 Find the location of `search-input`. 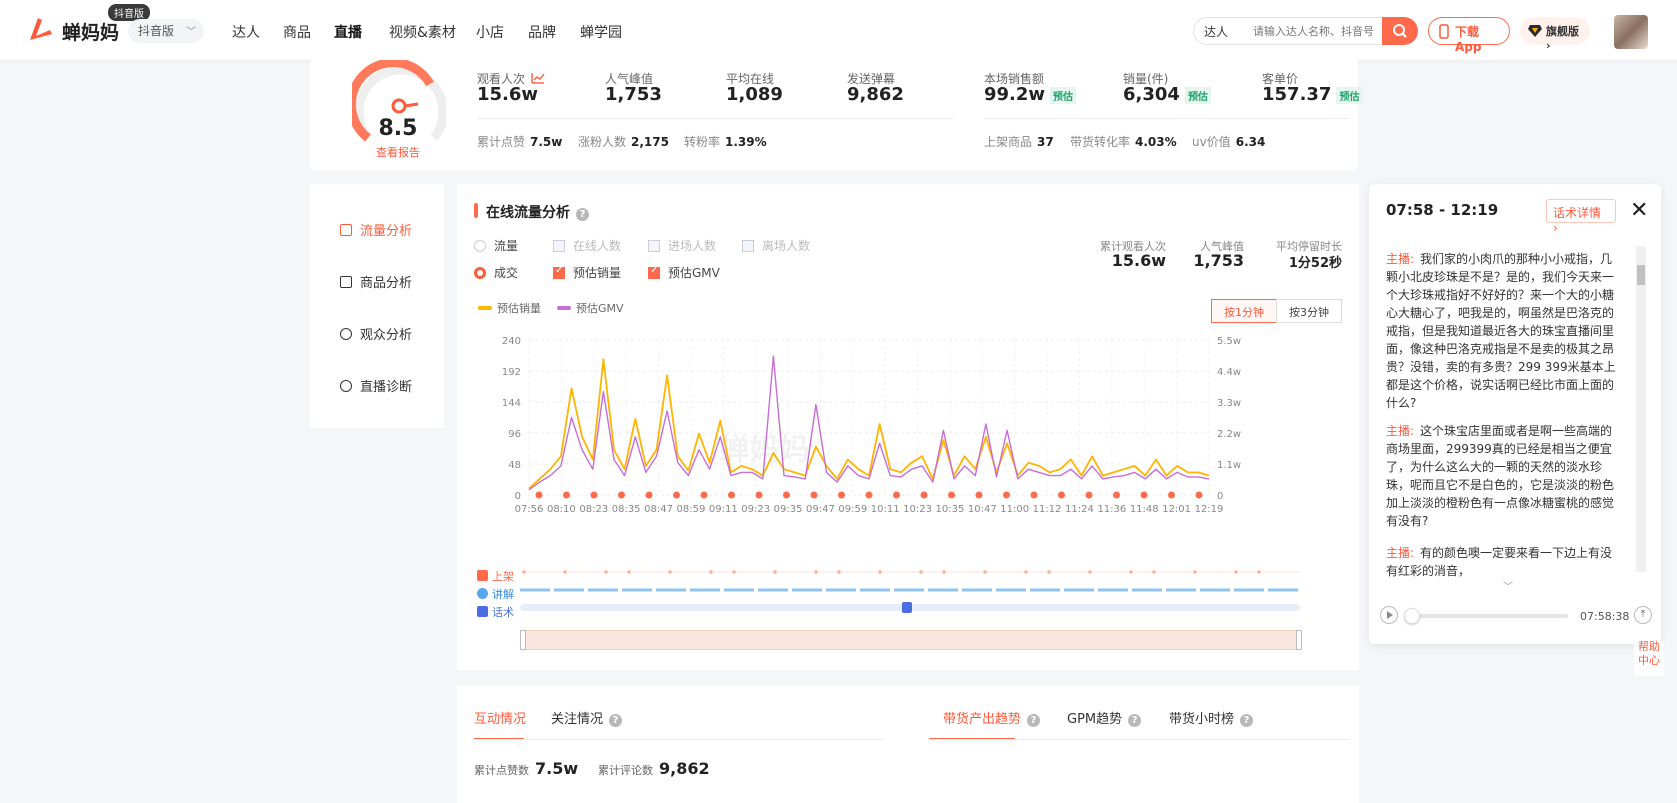

search-input is located at coordinates (1314, 31).